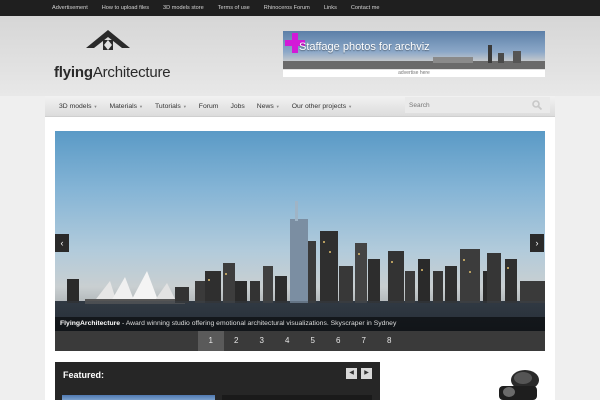  I want to click on nav-item: Our other projects ▼, so click(322, 106).